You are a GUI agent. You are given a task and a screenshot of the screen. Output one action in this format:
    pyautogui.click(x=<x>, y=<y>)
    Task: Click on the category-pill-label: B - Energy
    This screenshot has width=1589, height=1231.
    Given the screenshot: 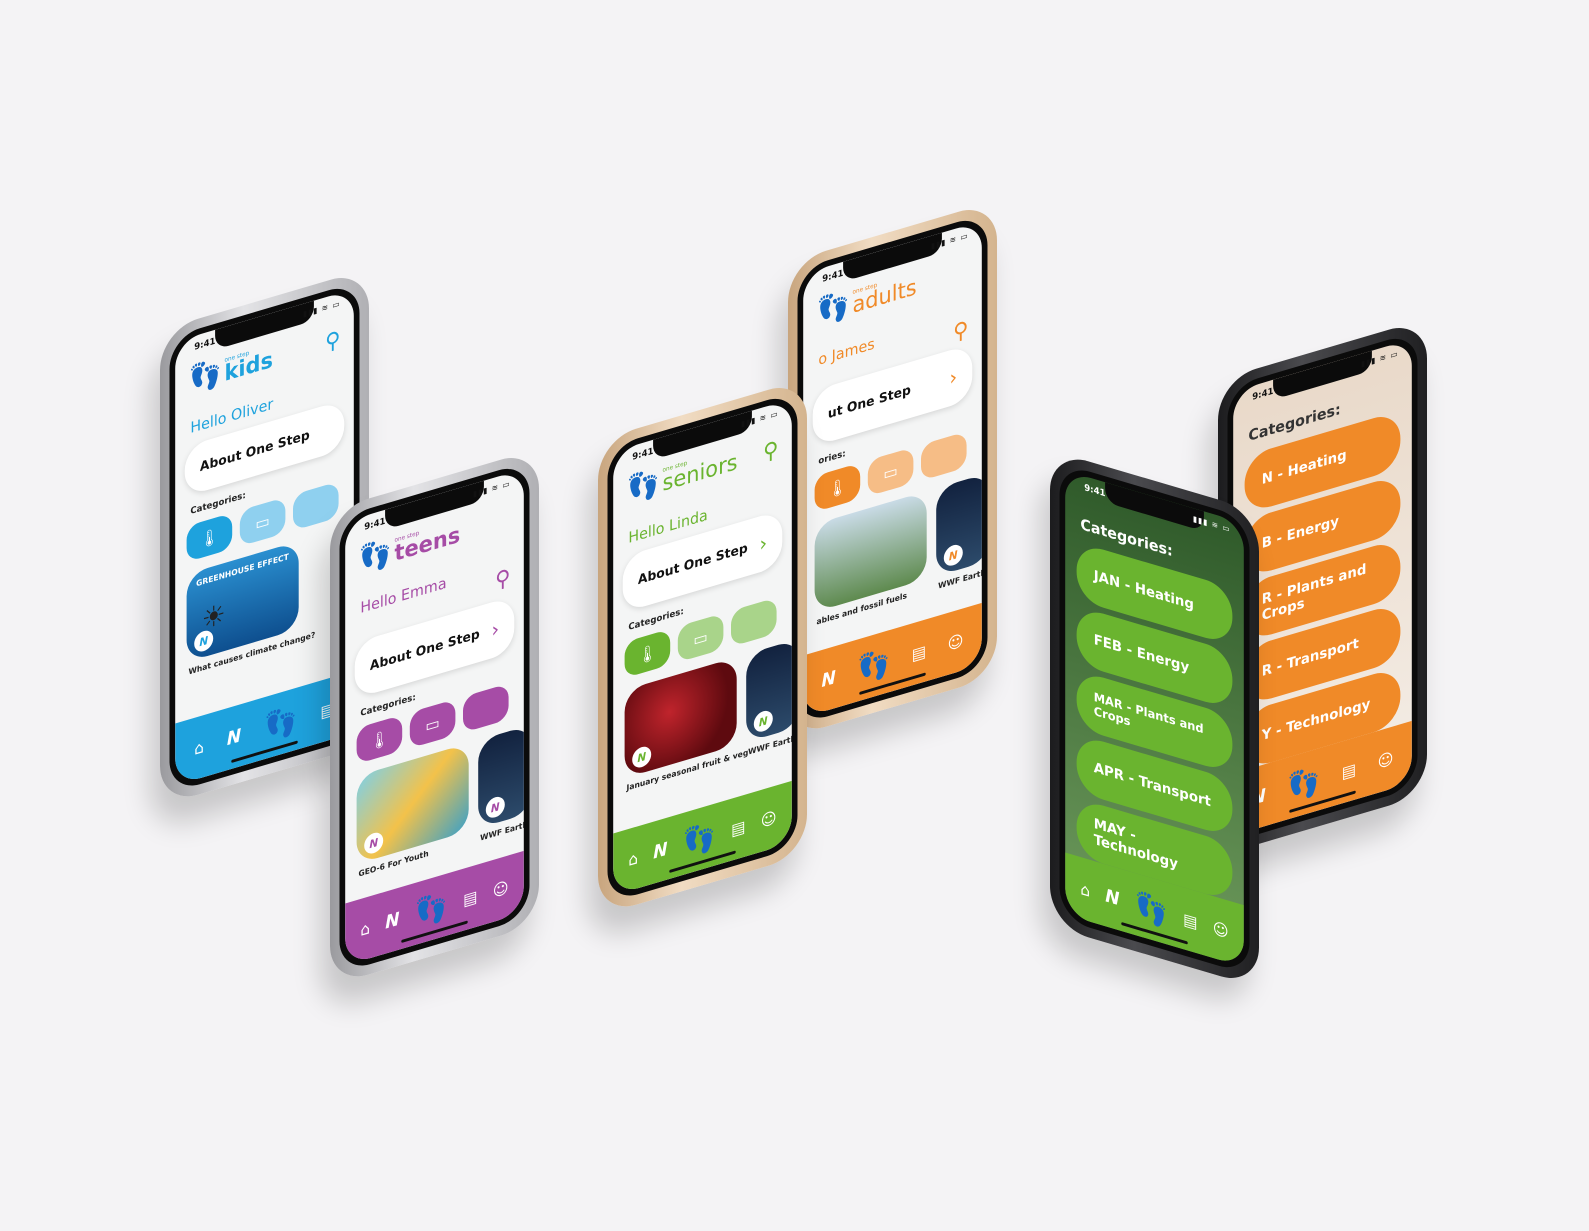 What is the action you would take?
    pyautogui.click(x=1300, y=533)
    